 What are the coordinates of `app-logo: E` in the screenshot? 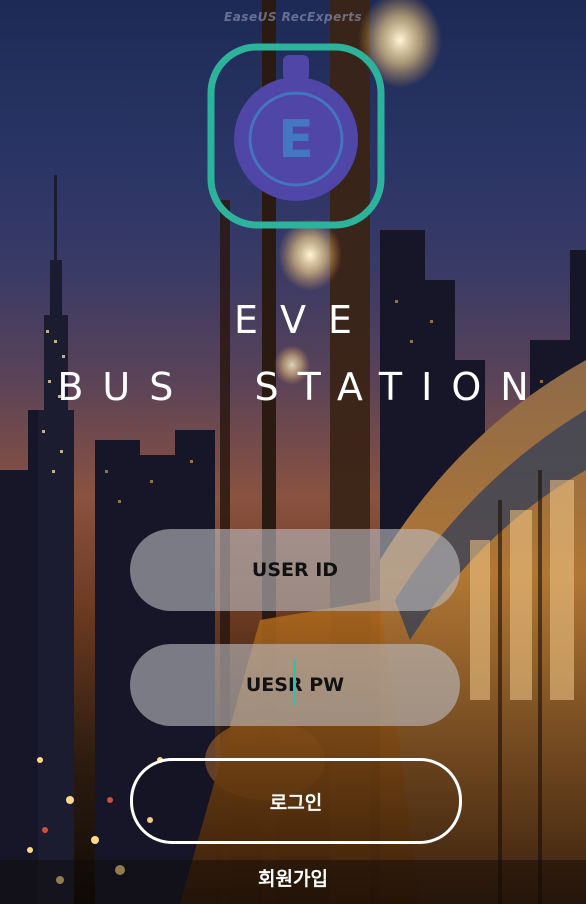 It's located at (296, 136).